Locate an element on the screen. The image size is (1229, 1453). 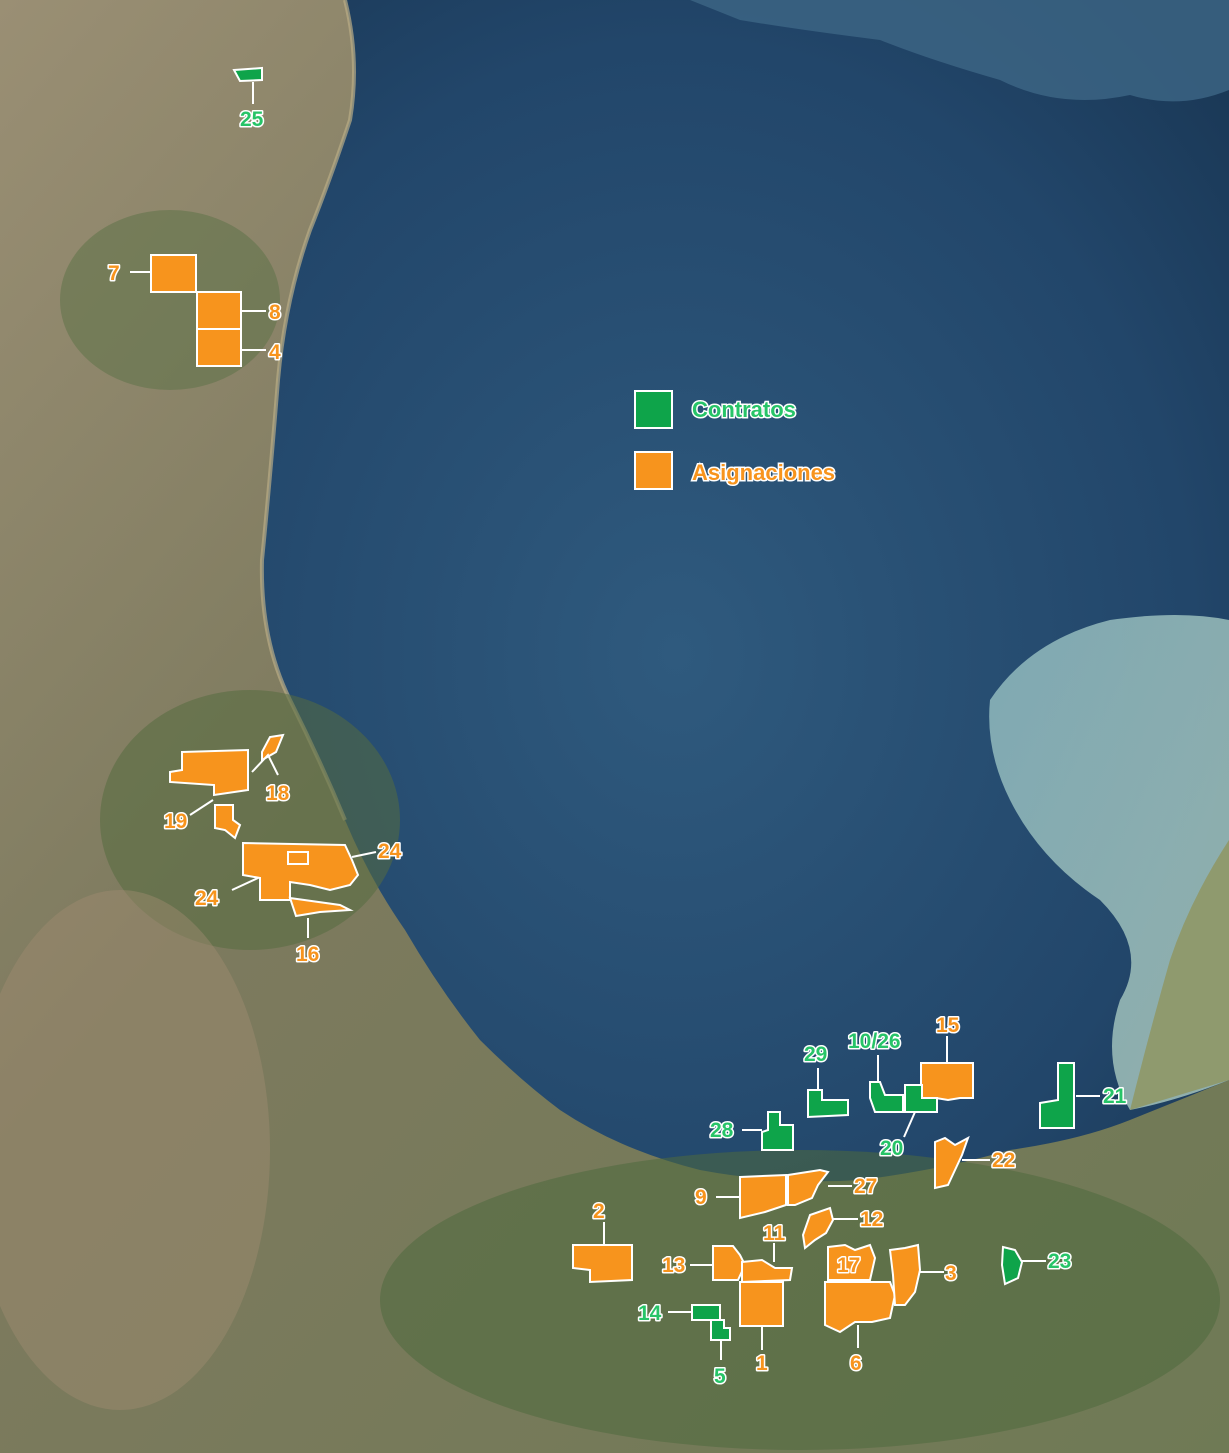
label-6: 6 is located at coordinates (856, 1363).